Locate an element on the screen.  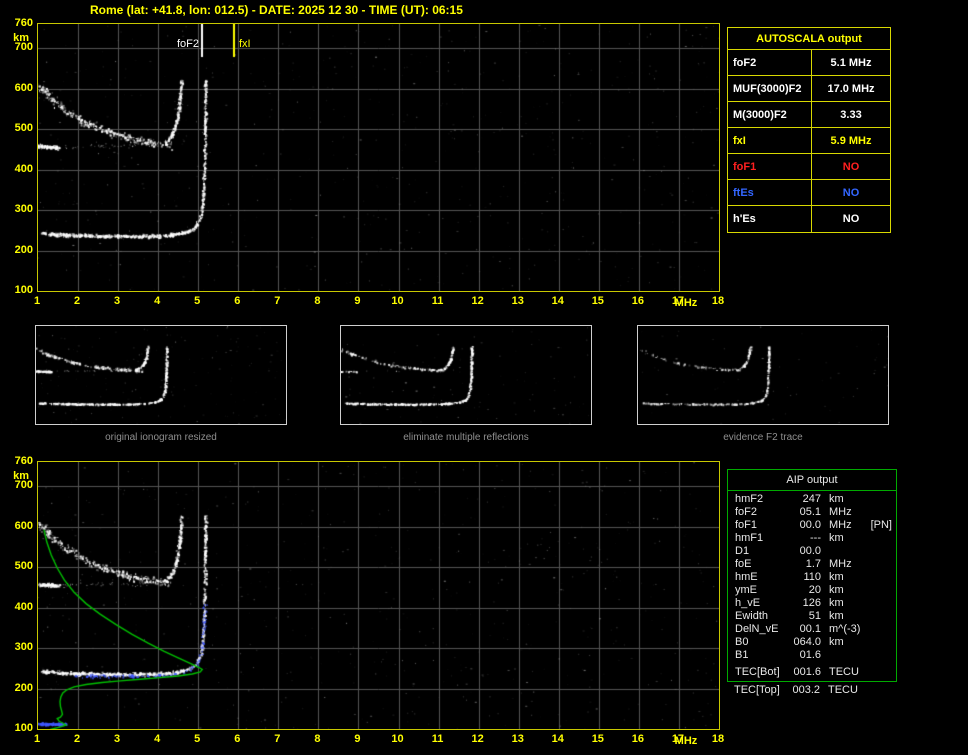
autoscala-param-value: 5.1 MHz is located at coordinates (851, 63).